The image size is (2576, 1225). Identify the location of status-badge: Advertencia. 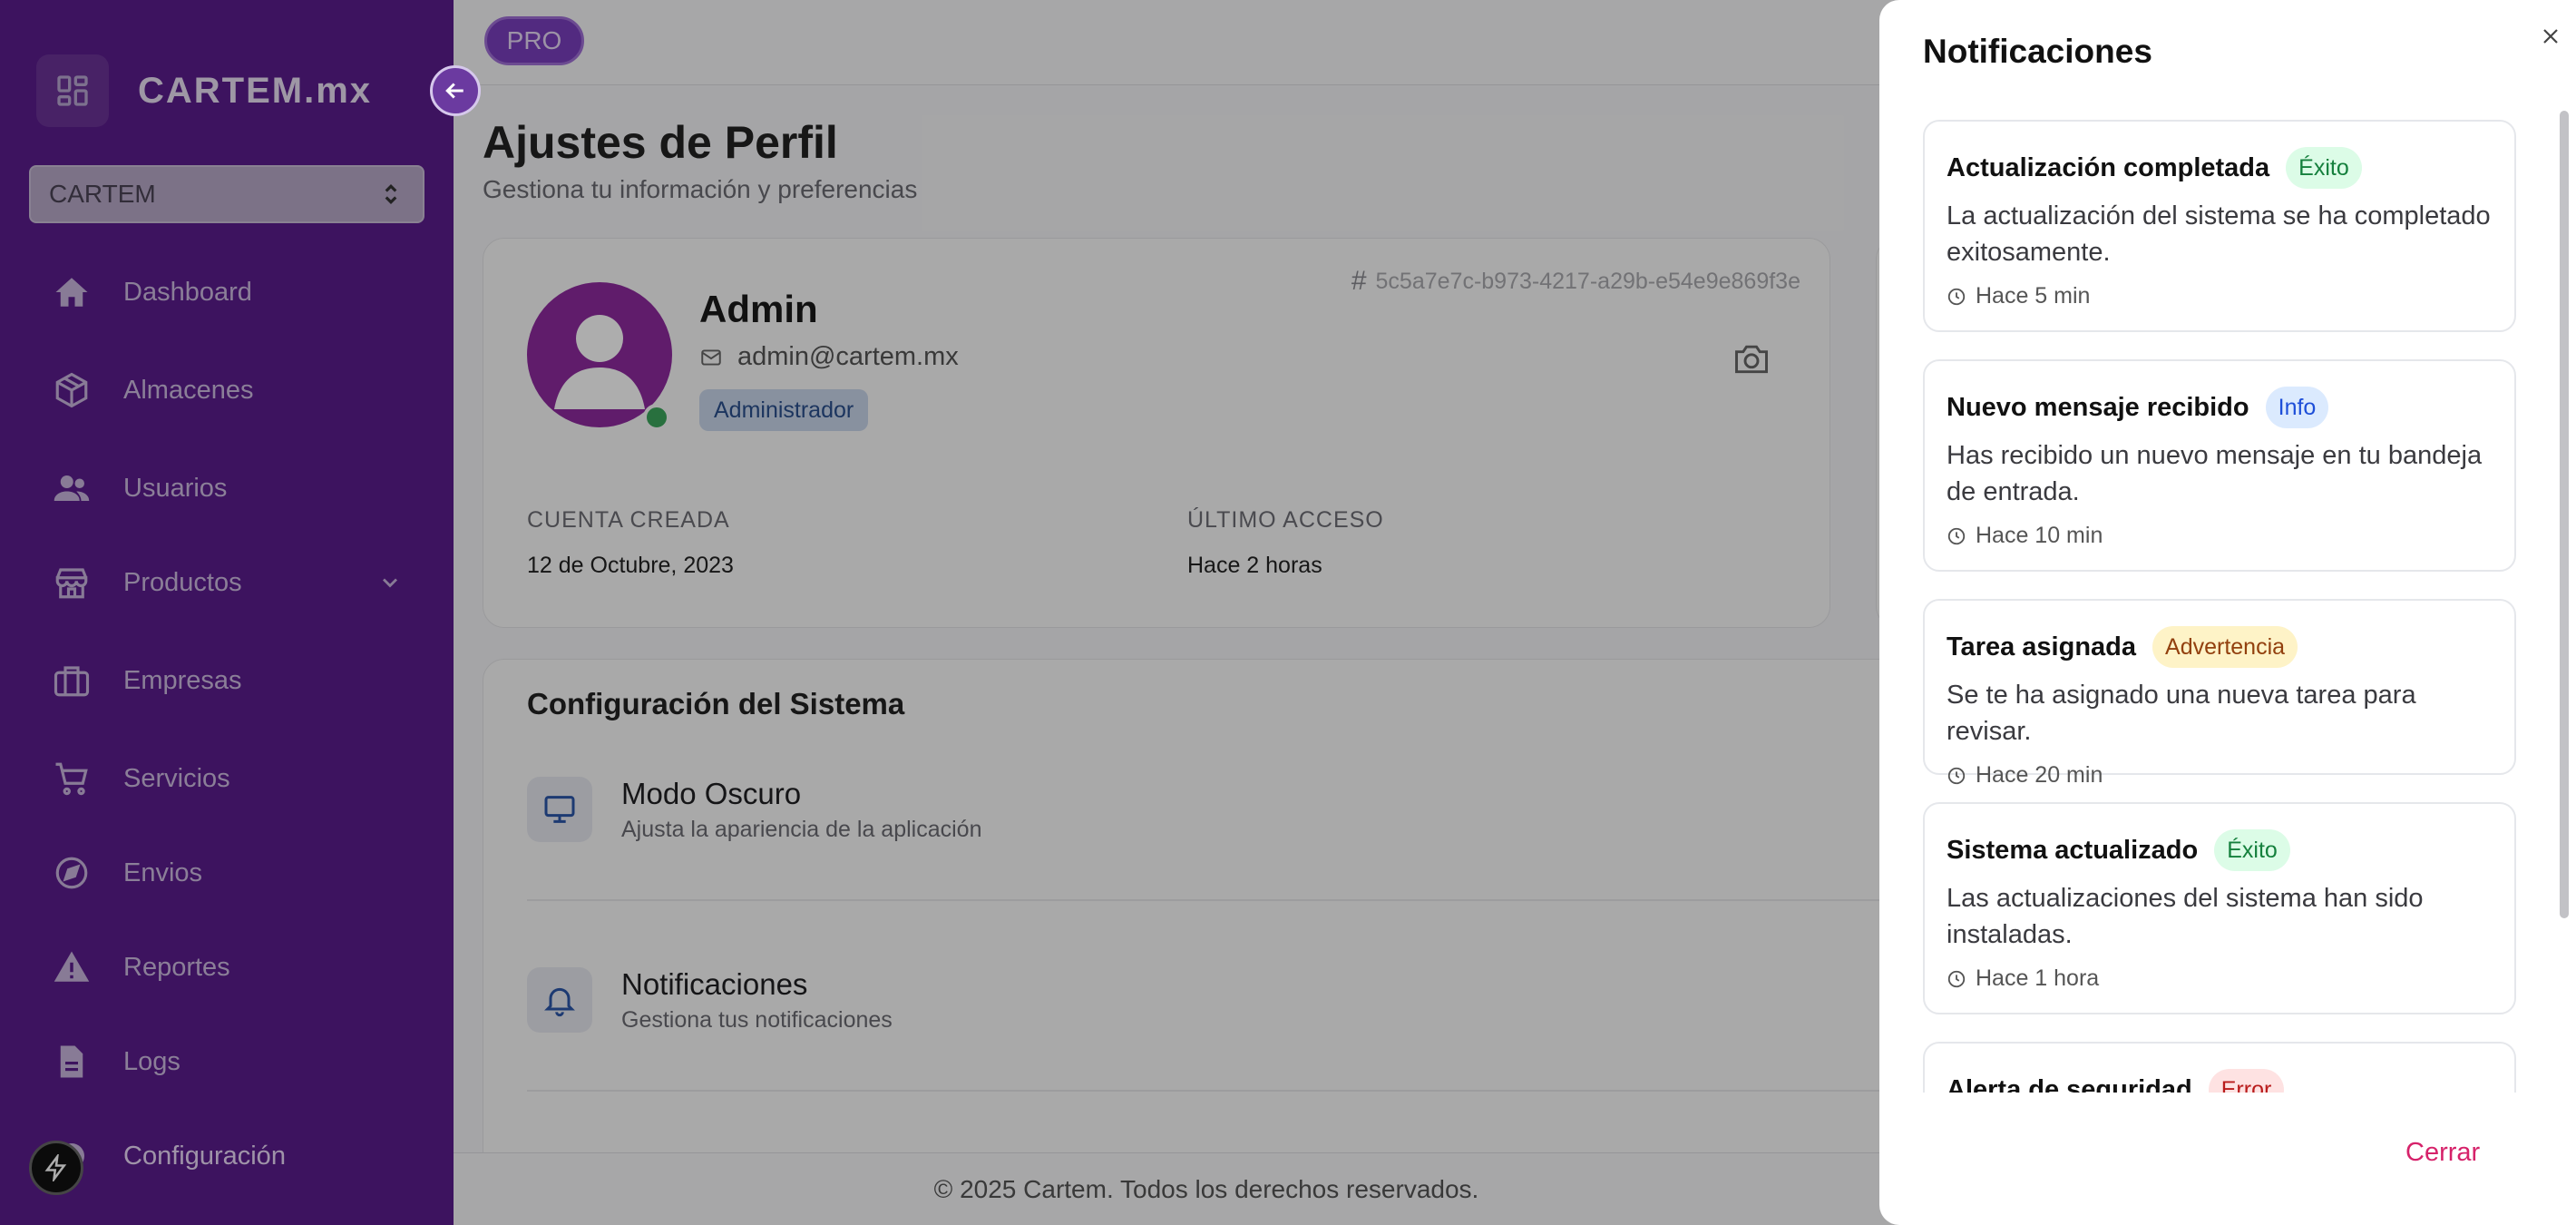
(2225, 647).